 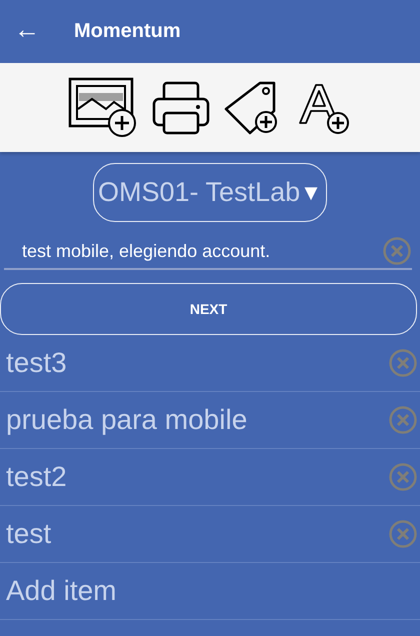 What do you see at coordinates (29, 534) in the screenshot?
I see `list-item: test` at bounding box center [29, 534].